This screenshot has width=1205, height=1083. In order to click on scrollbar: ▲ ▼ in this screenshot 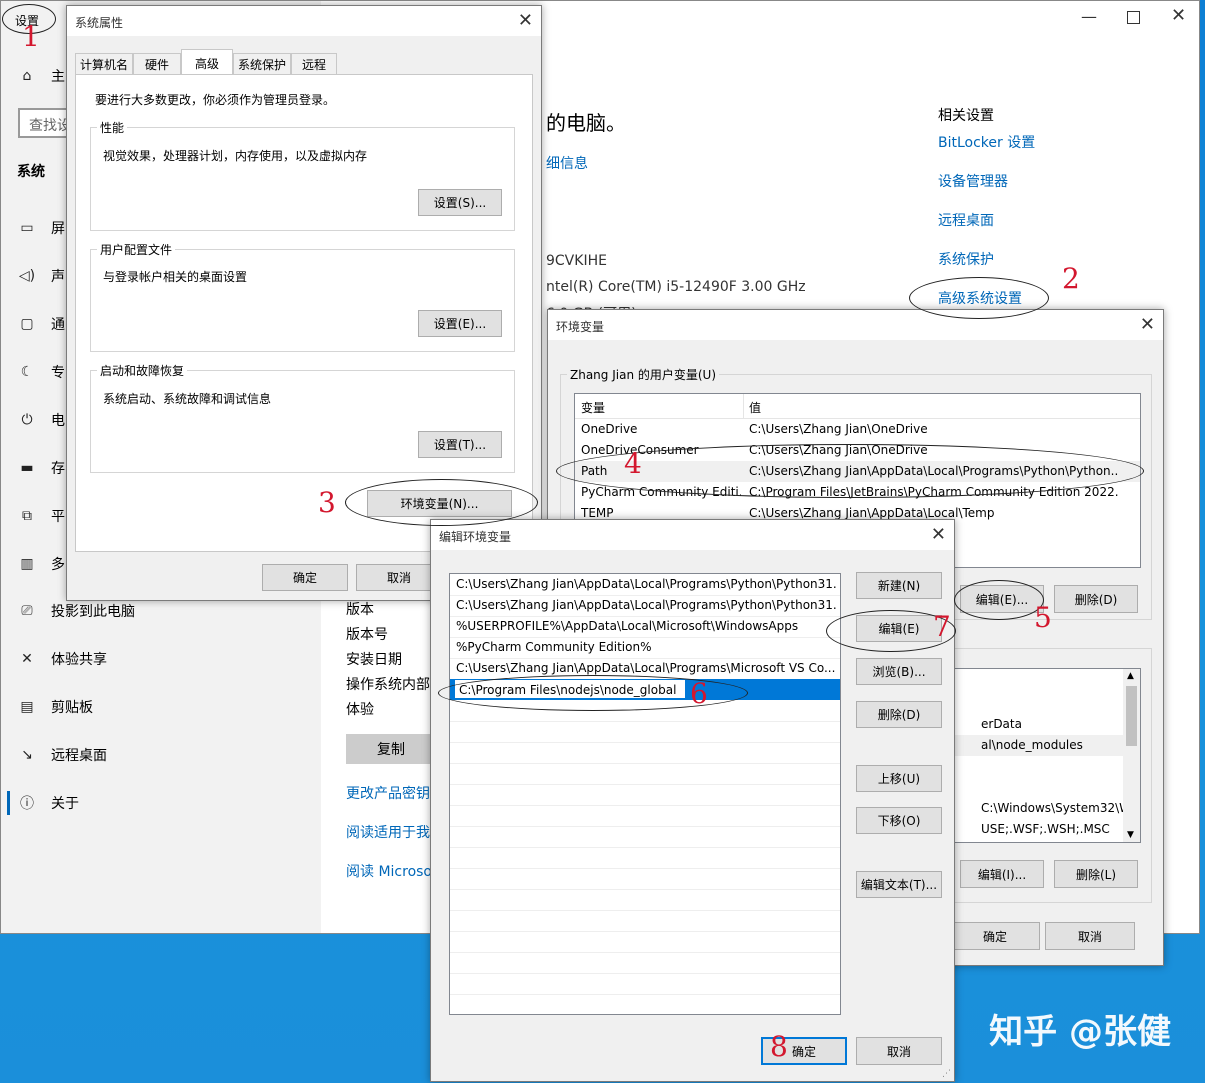, I will do `click(1131, 755)`.